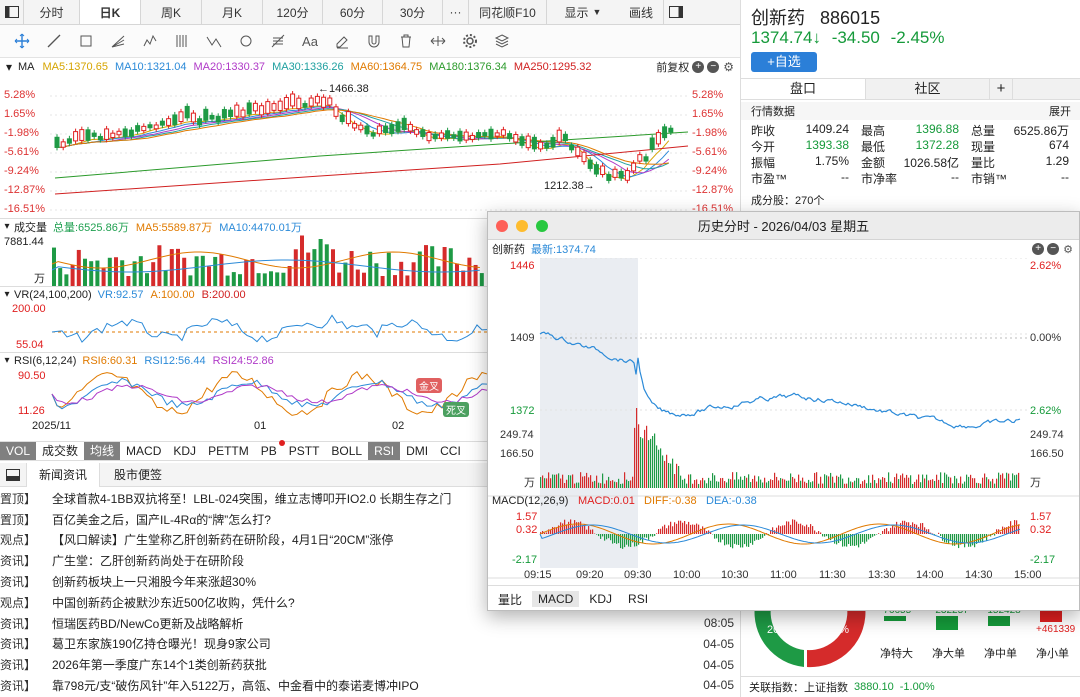 The width and height of the screenshot is (1080, 697). Describe the element at coordinates (910, 686) in the screenshot. I see `related-index-bar: 关联指数： 上证指数 3880.10 -1.00%` at that location.